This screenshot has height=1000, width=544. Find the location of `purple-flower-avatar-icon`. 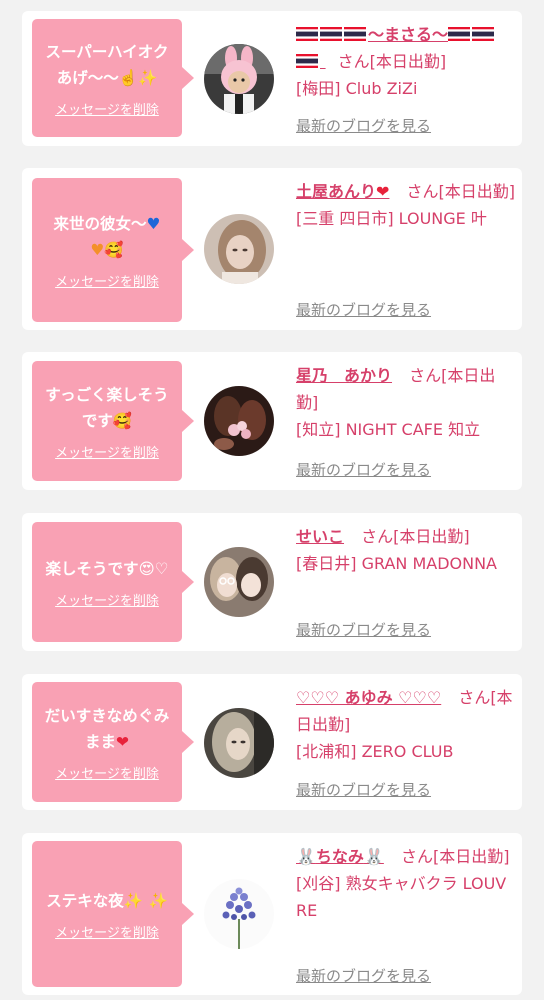

purple-flower-avatar-icon is located at coordinates (239, 914).